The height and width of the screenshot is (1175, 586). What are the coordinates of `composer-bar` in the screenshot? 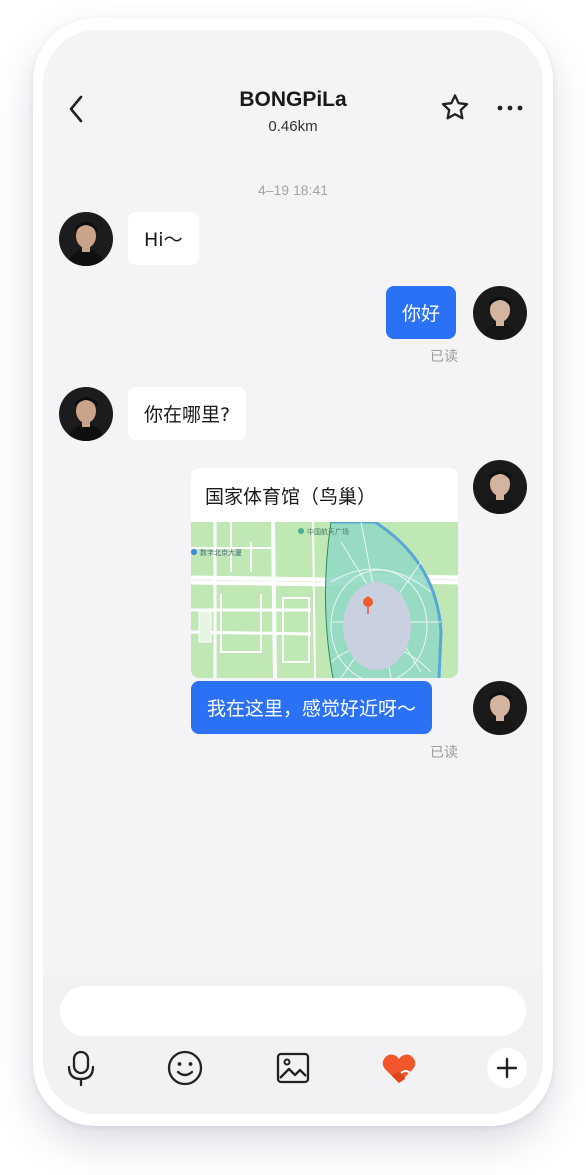 It's located at (293, 1044).